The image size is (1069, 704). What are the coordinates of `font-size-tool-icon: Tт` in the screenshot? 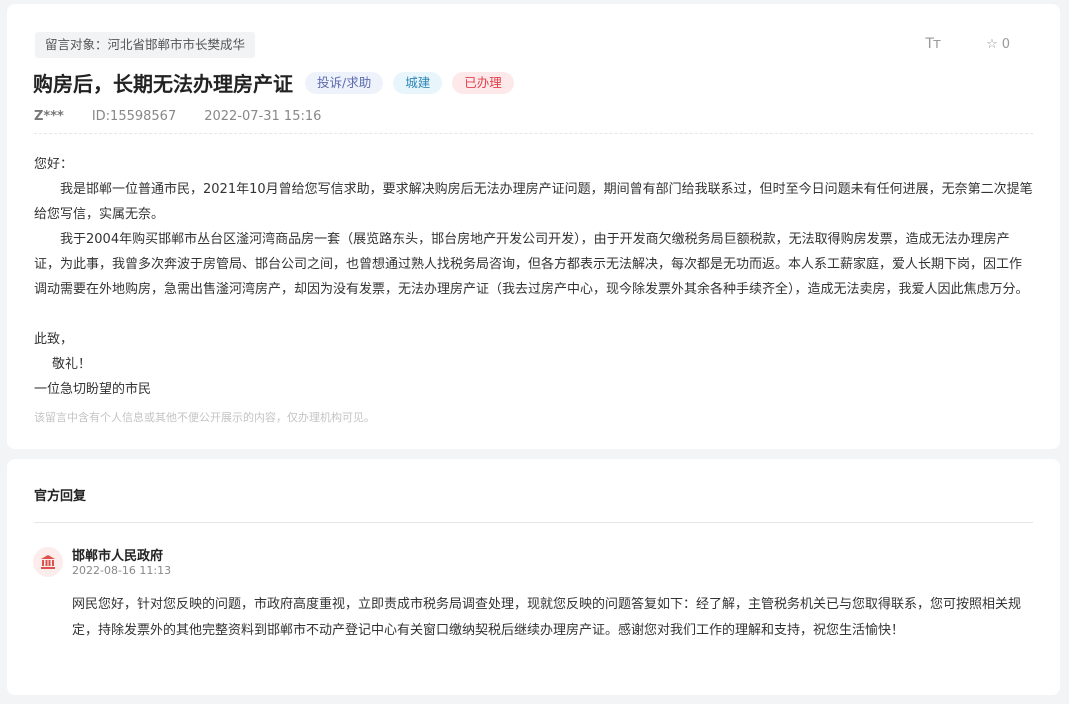 It's located at (933, 44).